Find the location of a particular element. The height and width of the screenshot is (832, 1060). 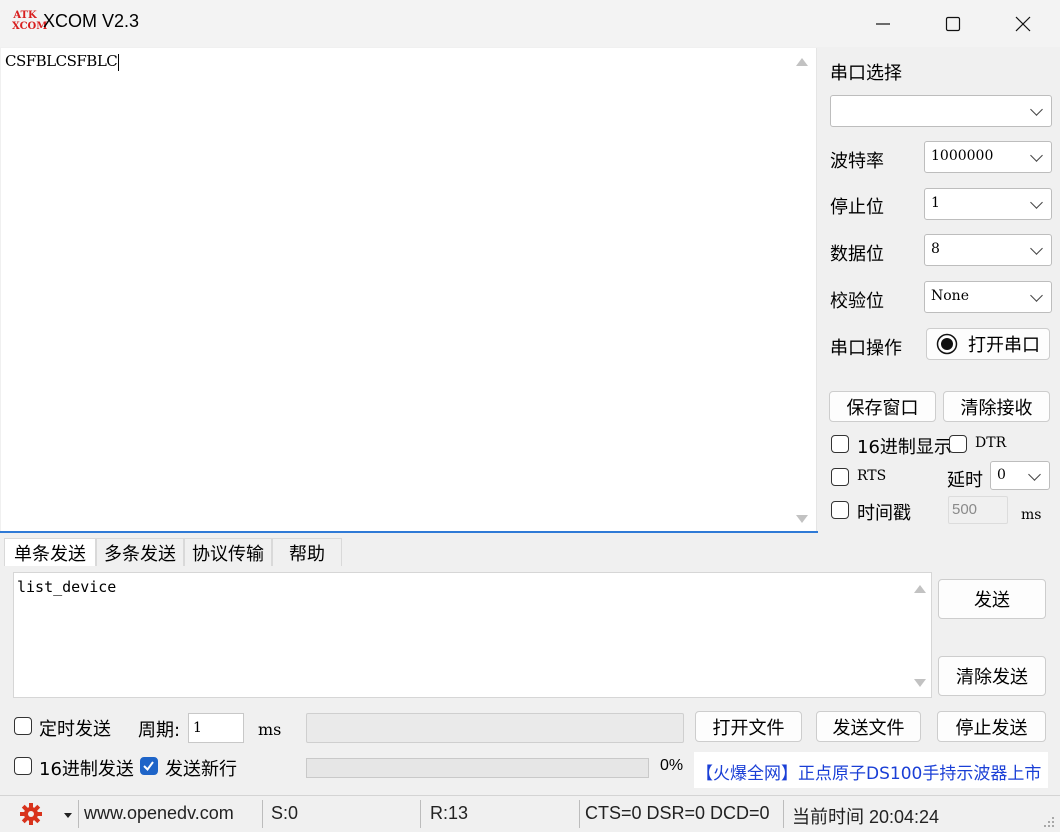

minimize-icon is located at coordinates (883, 23).